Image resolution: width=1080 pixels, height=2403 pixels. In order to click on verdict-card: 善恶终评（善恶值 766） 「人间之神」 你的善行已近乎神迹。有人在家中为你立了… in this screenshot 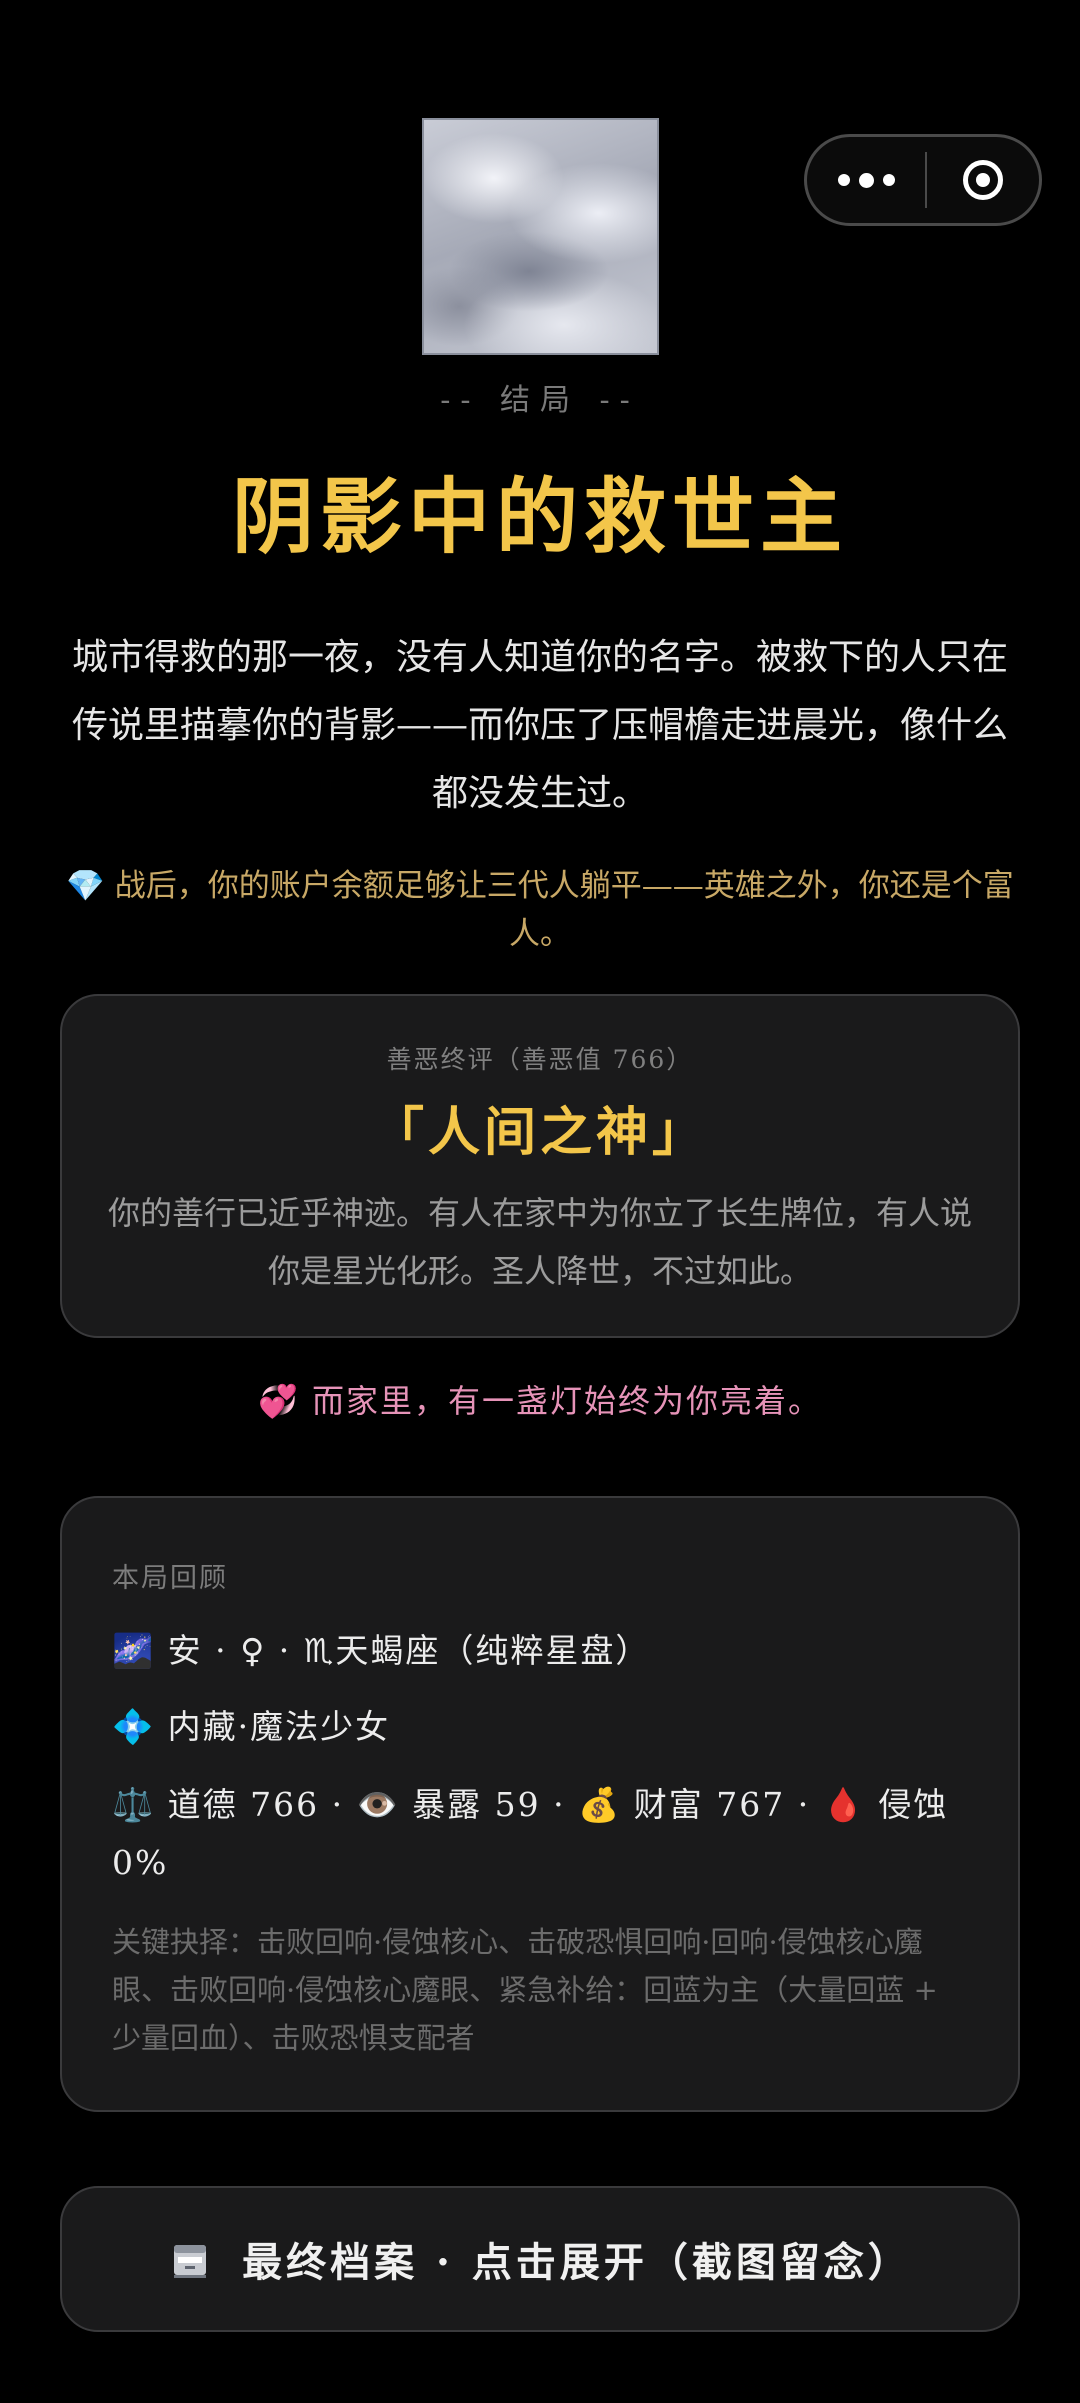, I will do `click(540, 1166)`.